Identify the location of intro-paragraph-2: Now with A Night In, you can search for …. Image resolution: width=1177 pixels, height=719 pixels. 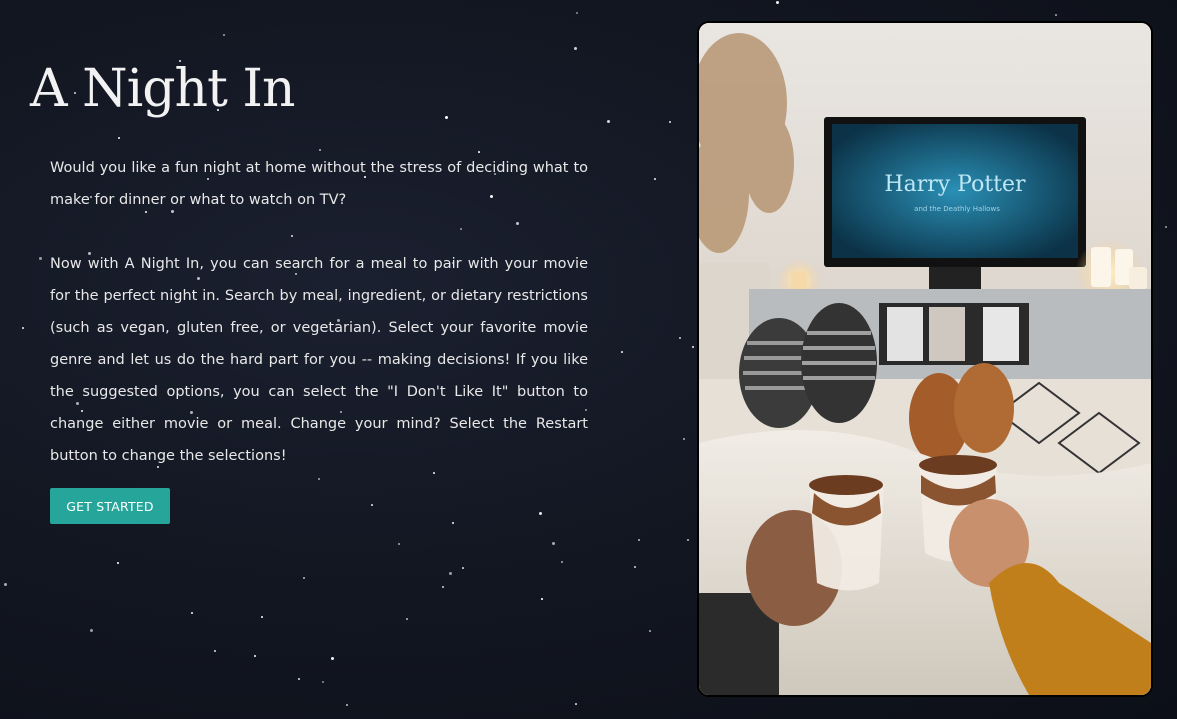
(319, 360).